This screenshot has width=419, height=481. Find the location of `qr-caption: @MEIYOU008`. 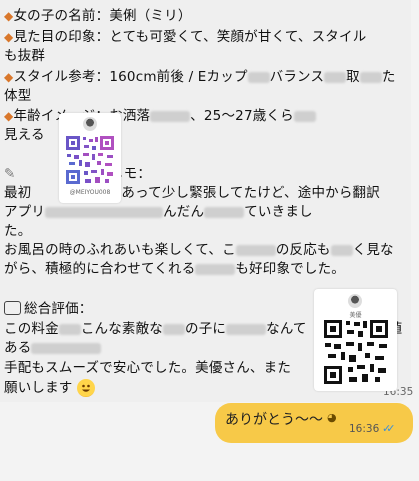

qr-caption: @MEIYOU008 is located at coordinates (90, 192).